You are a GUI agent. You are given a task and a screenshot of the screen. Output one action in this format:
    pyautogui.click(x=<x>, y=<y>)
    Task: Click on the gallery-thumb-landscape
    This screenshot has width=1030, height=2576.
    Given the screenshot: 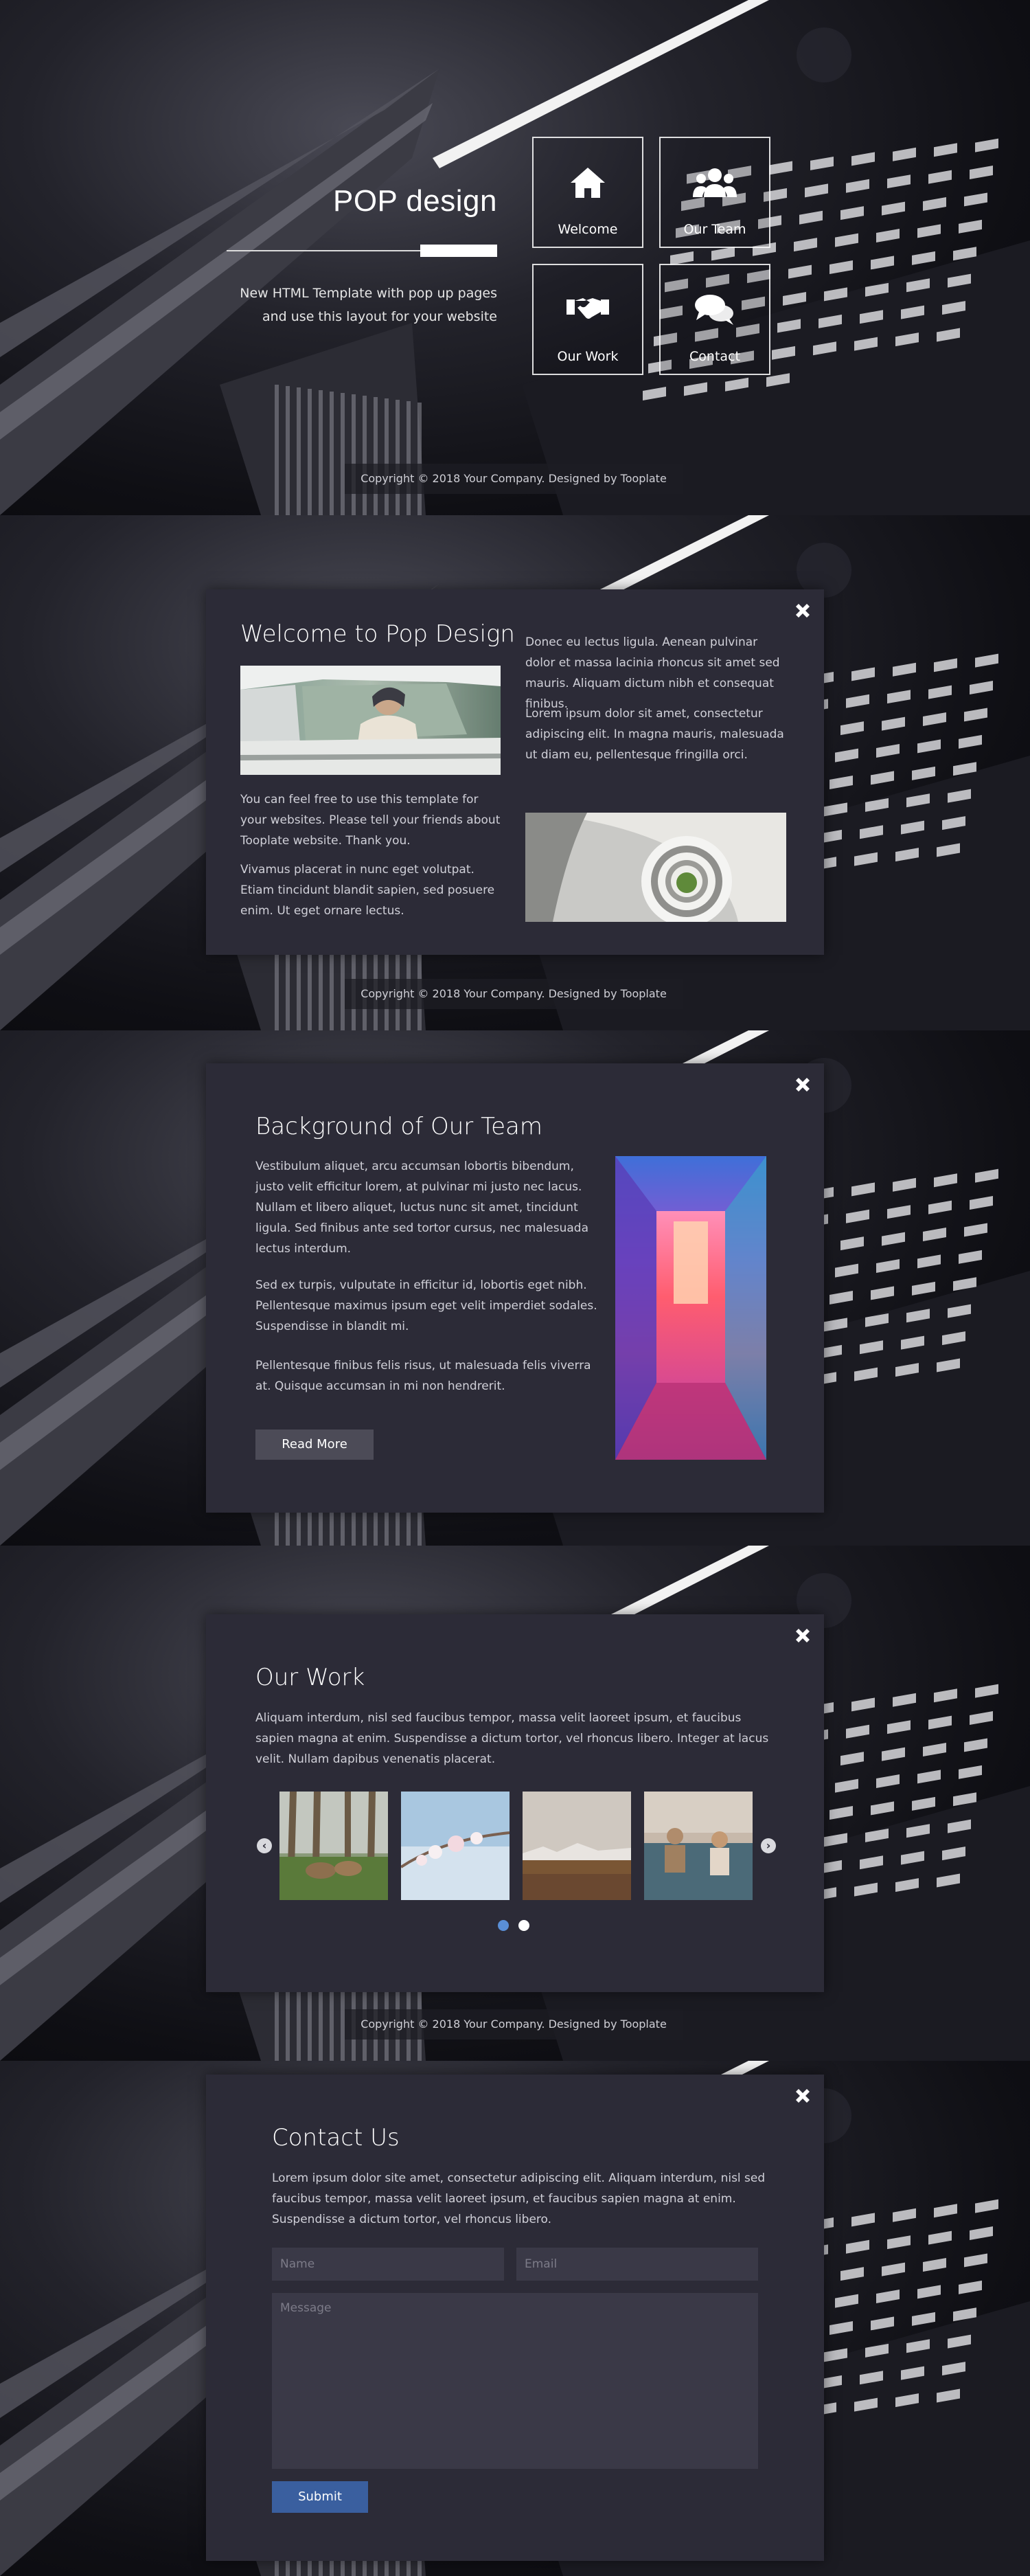 What is the action you would take?
    pyautogui.click(x=577, y=1846)
    